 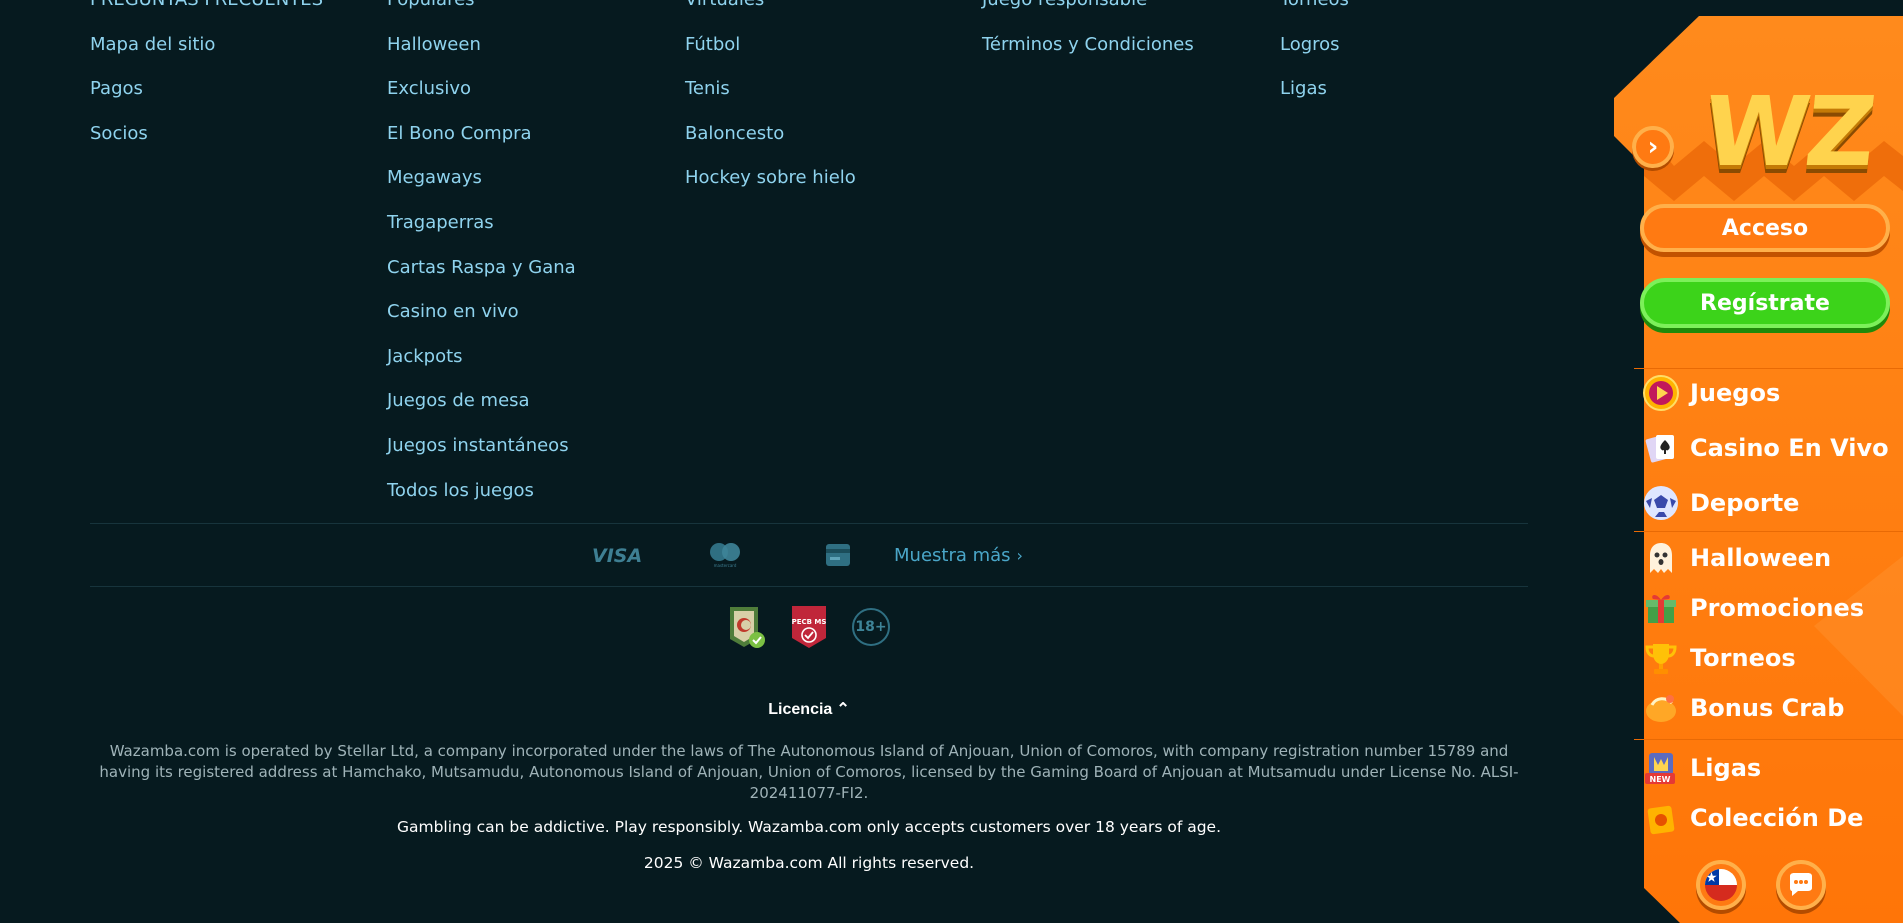 I want to click on nav-label-tournaments: Torneos, so click(x=1743, y=658).